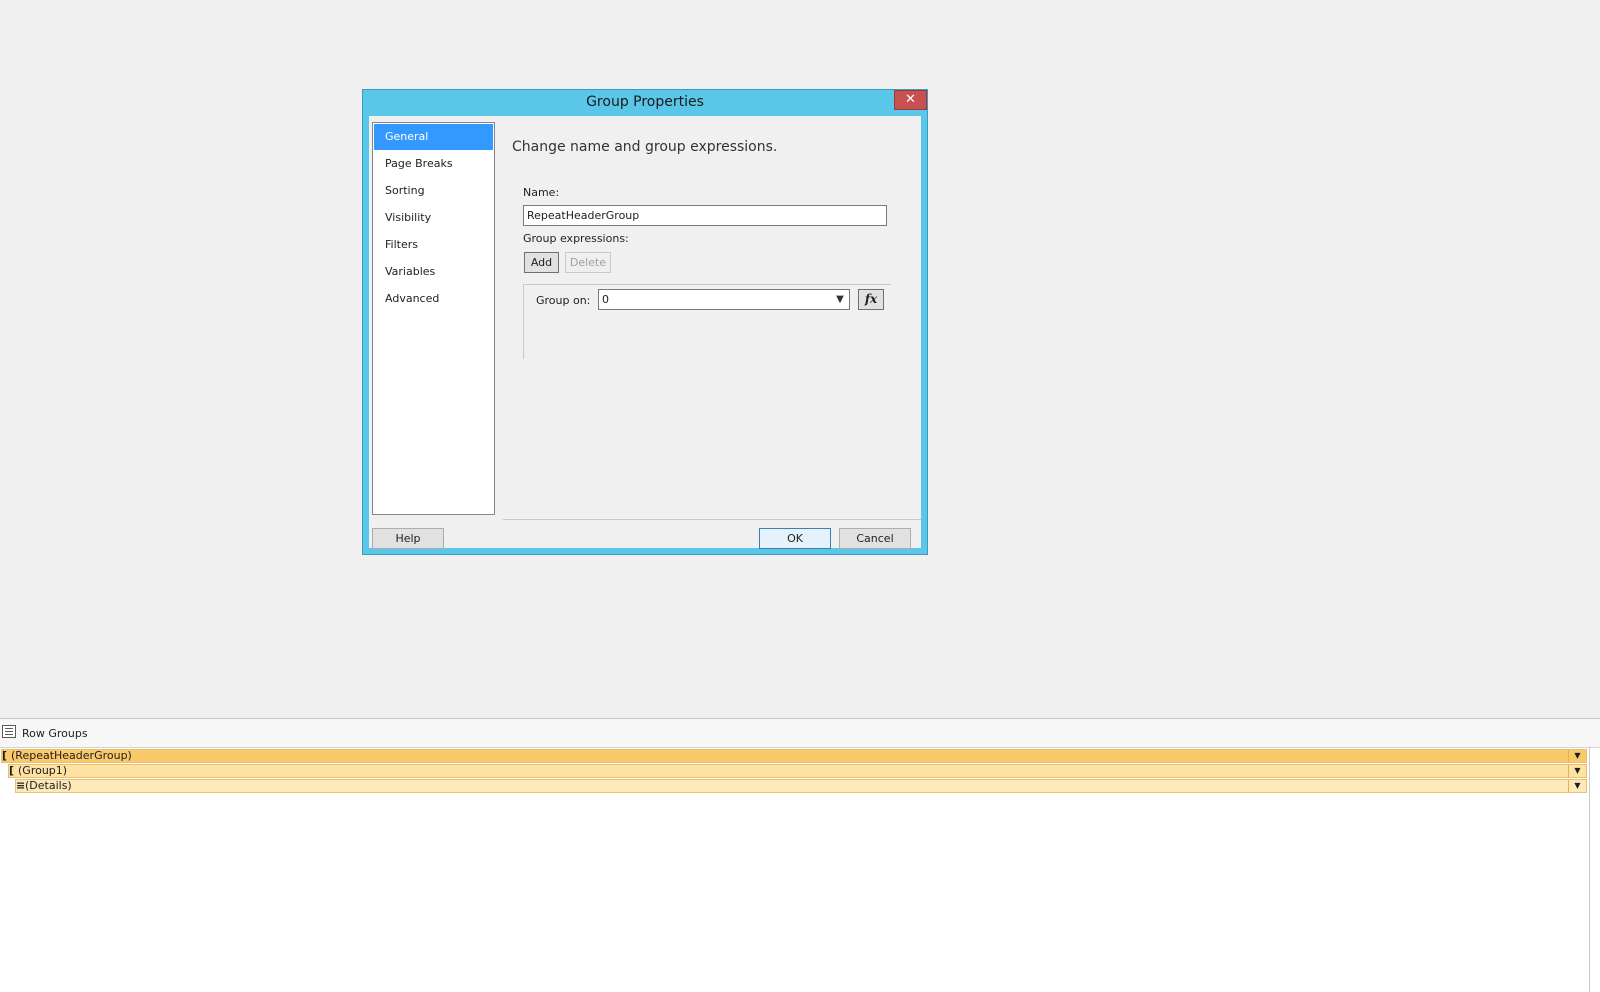 The width and height of the screenshot is (1600, 992). Describe the element at coordinates (433, 218) in the screenshot. I see `nav-item-visibility: Visibility` at that location.